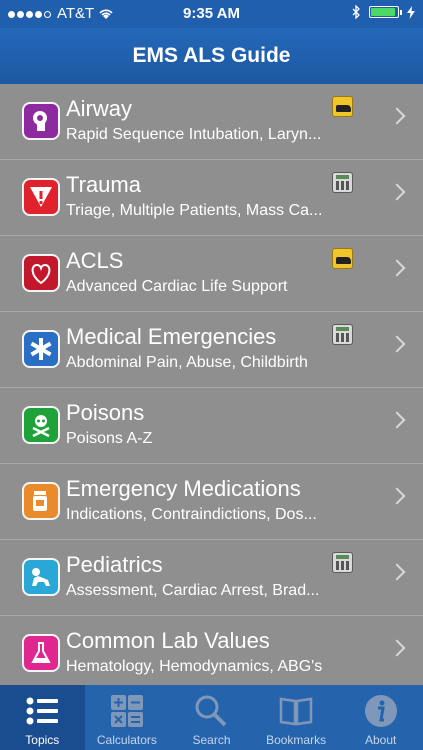 The image size is (423, 750). What do you see at coordinates (211, 274) in the screenshot?
I see `list-item-acls: ACLS Advanced Cardiac Life Support` at bounding box center [211, 274].